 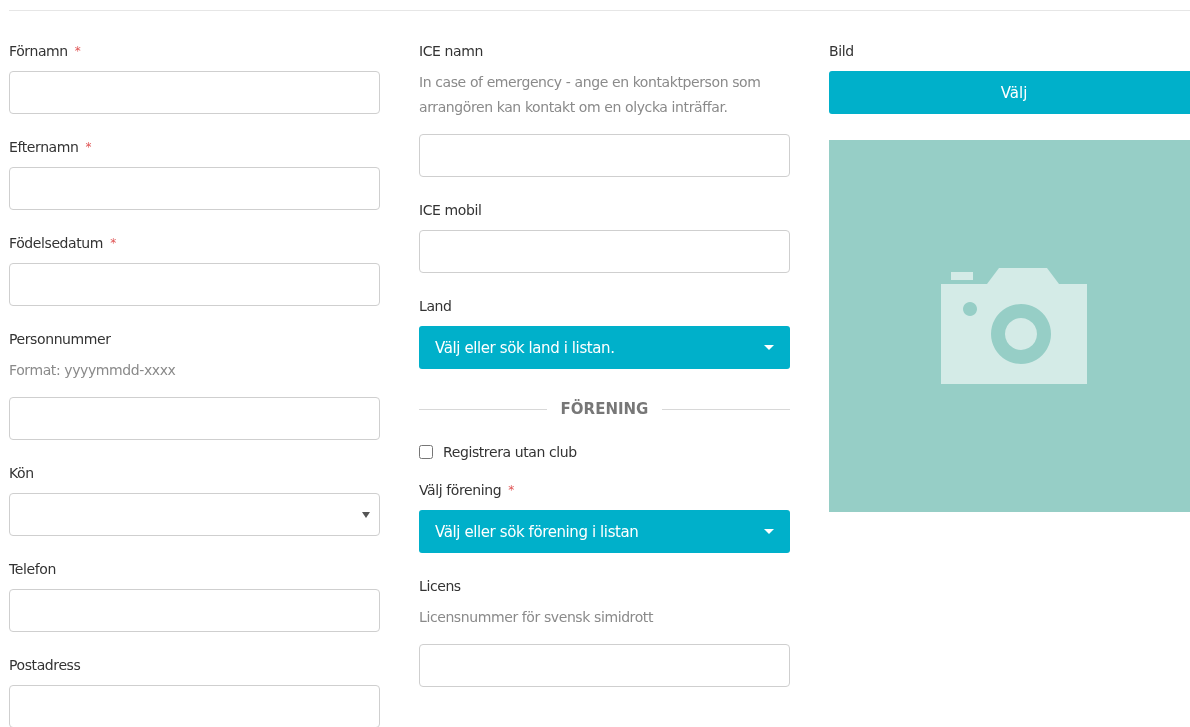 I want to click on checkbox-label: Registrera utan club, so click(x=510, y=452).